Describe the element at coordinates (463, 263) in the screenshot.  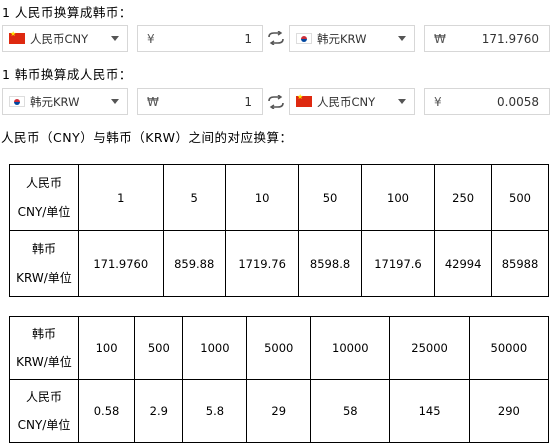
I see `table-cell: 42994` at that location.